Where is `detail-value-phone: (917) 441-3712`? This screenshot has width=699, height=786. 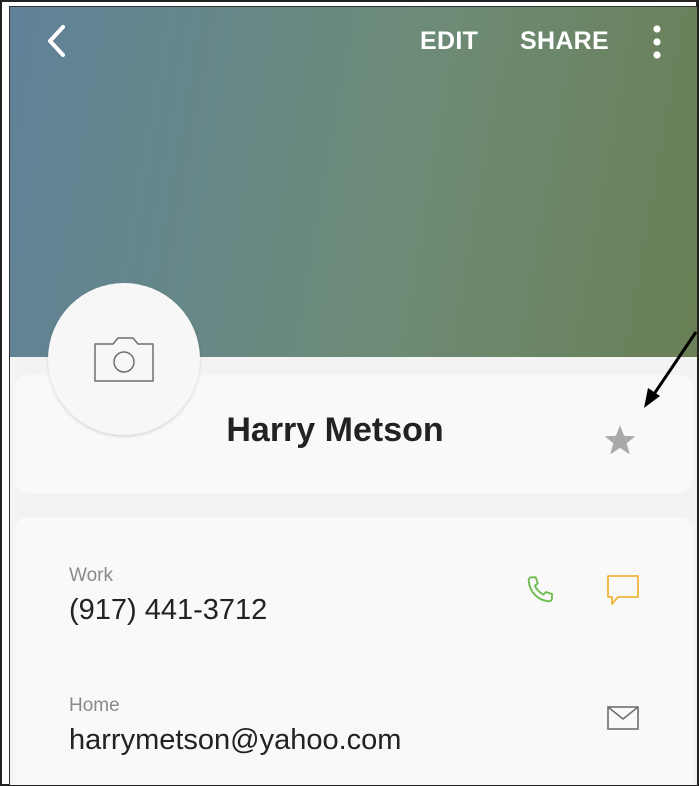
detail-value-phone: (917) 441-3712 is located at coordinates (168, 610).